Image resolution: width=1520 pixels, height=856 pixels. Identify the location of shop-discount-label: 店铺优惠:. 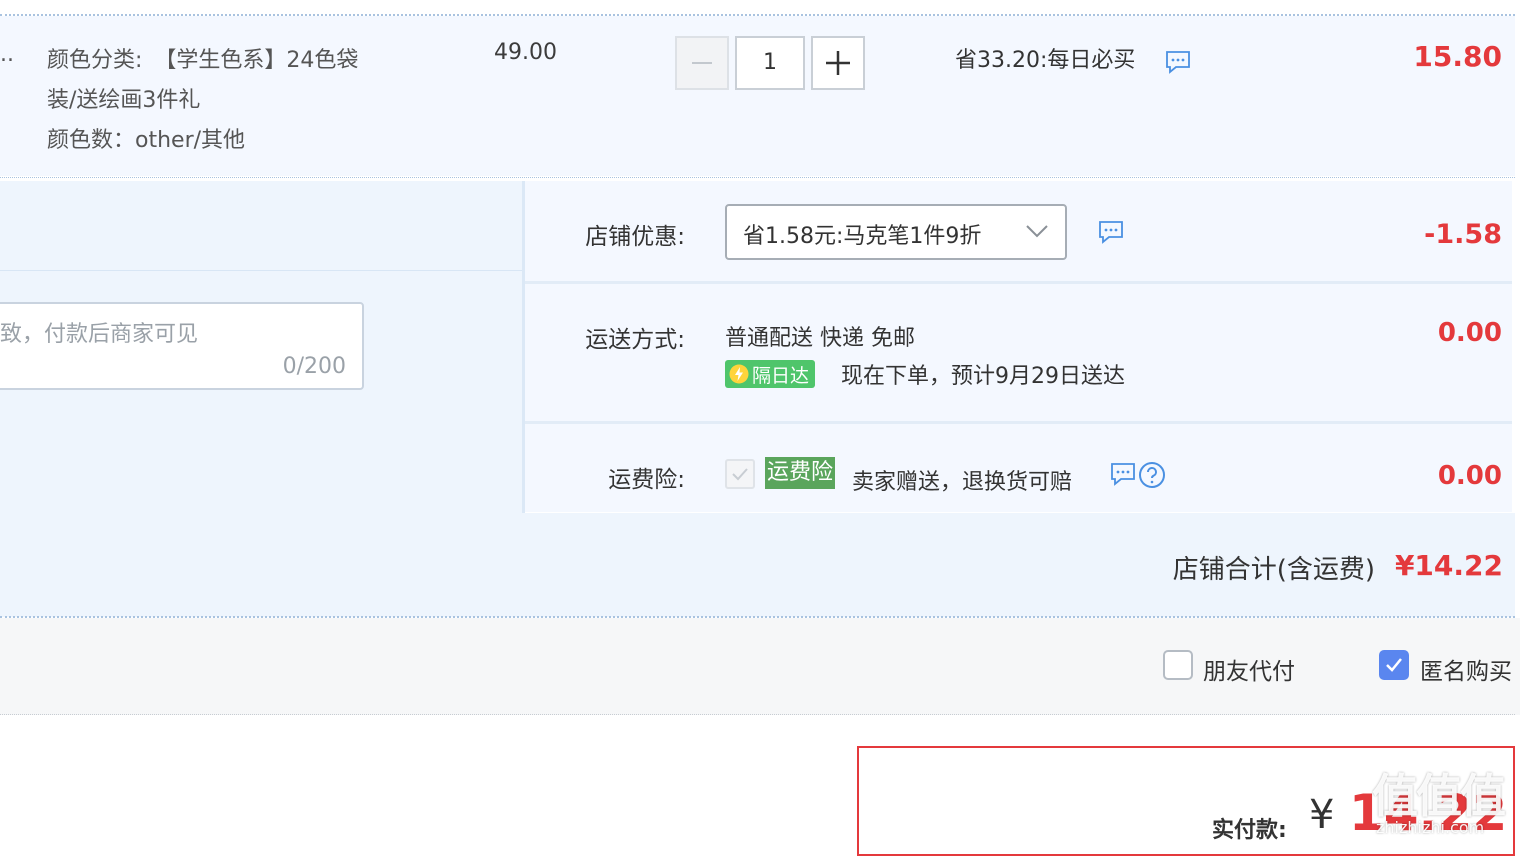
(635, 237).